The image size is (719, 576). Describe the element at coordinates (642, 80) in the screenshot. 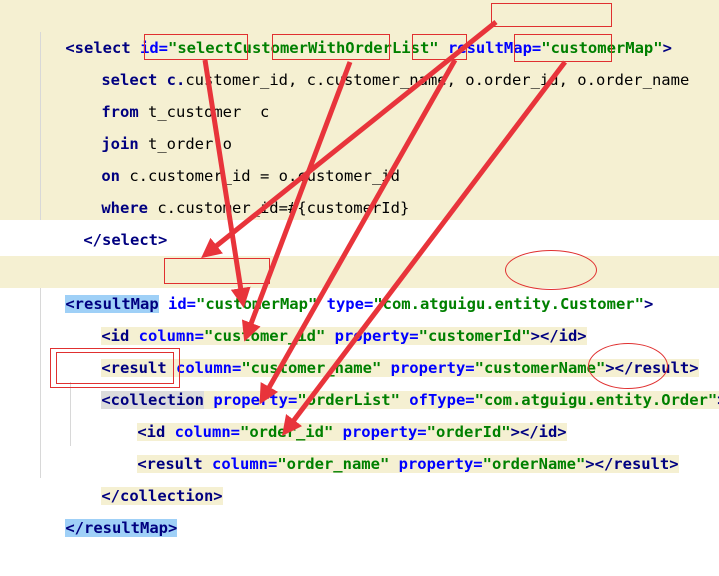

I see `sql-col-order-name: order_name` at that location.